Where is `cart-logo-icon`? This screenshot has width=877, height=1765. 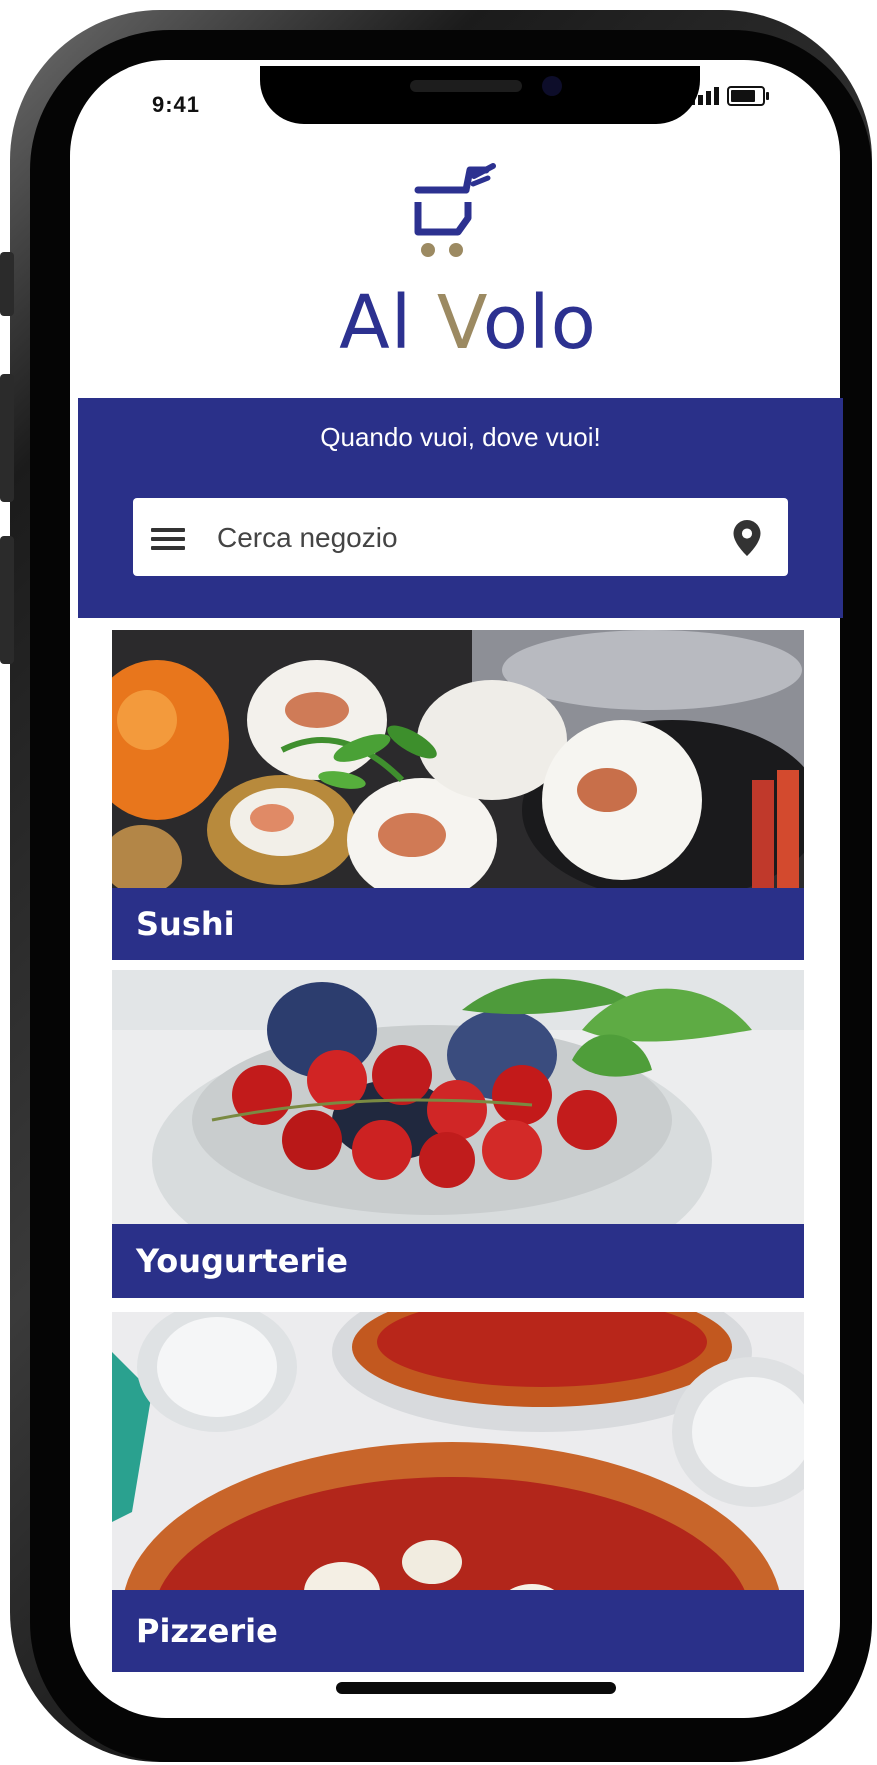
cart-logo-icon is located at coordinates (455, 210).